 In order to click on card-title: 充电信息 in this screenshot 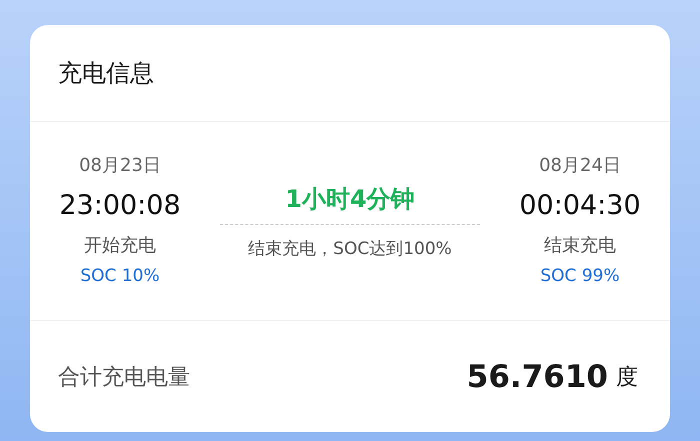, I will do `click(106, 73)`.